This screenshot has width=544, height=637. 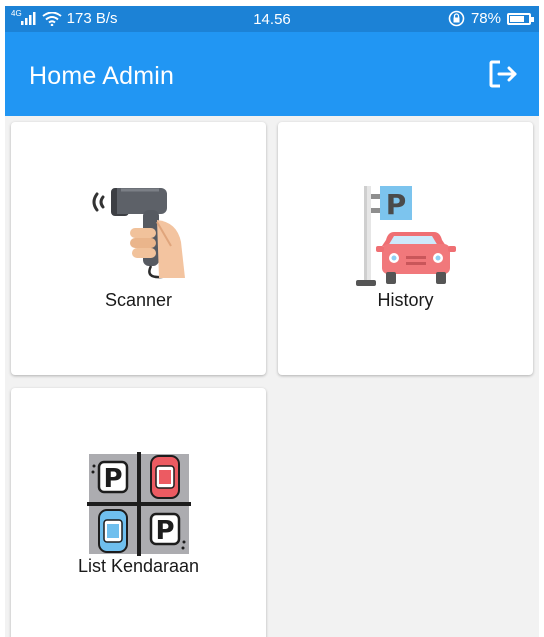 I want to click on parking-lot-icon: P P, so click(x=138, y=504).